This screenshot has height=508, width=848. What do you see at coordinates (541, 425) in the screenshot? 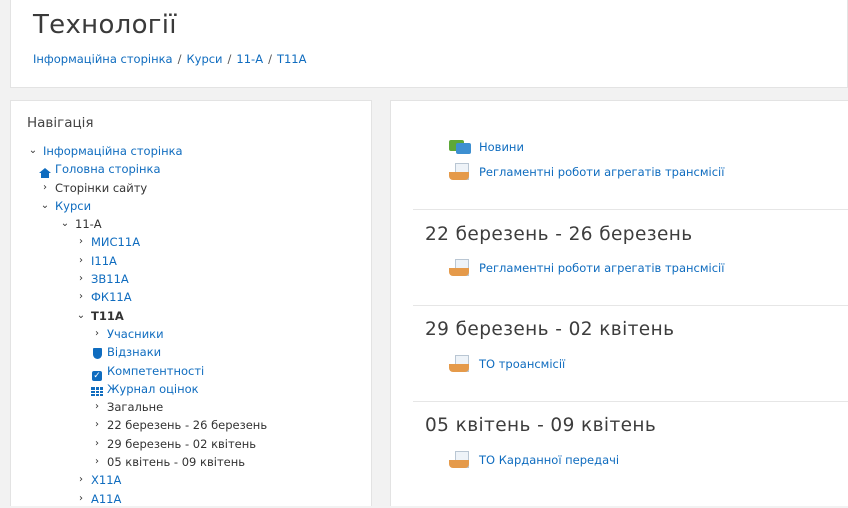
I see `section-title: 05 квітень - 09 квітень` at bounding box center [541, 425].